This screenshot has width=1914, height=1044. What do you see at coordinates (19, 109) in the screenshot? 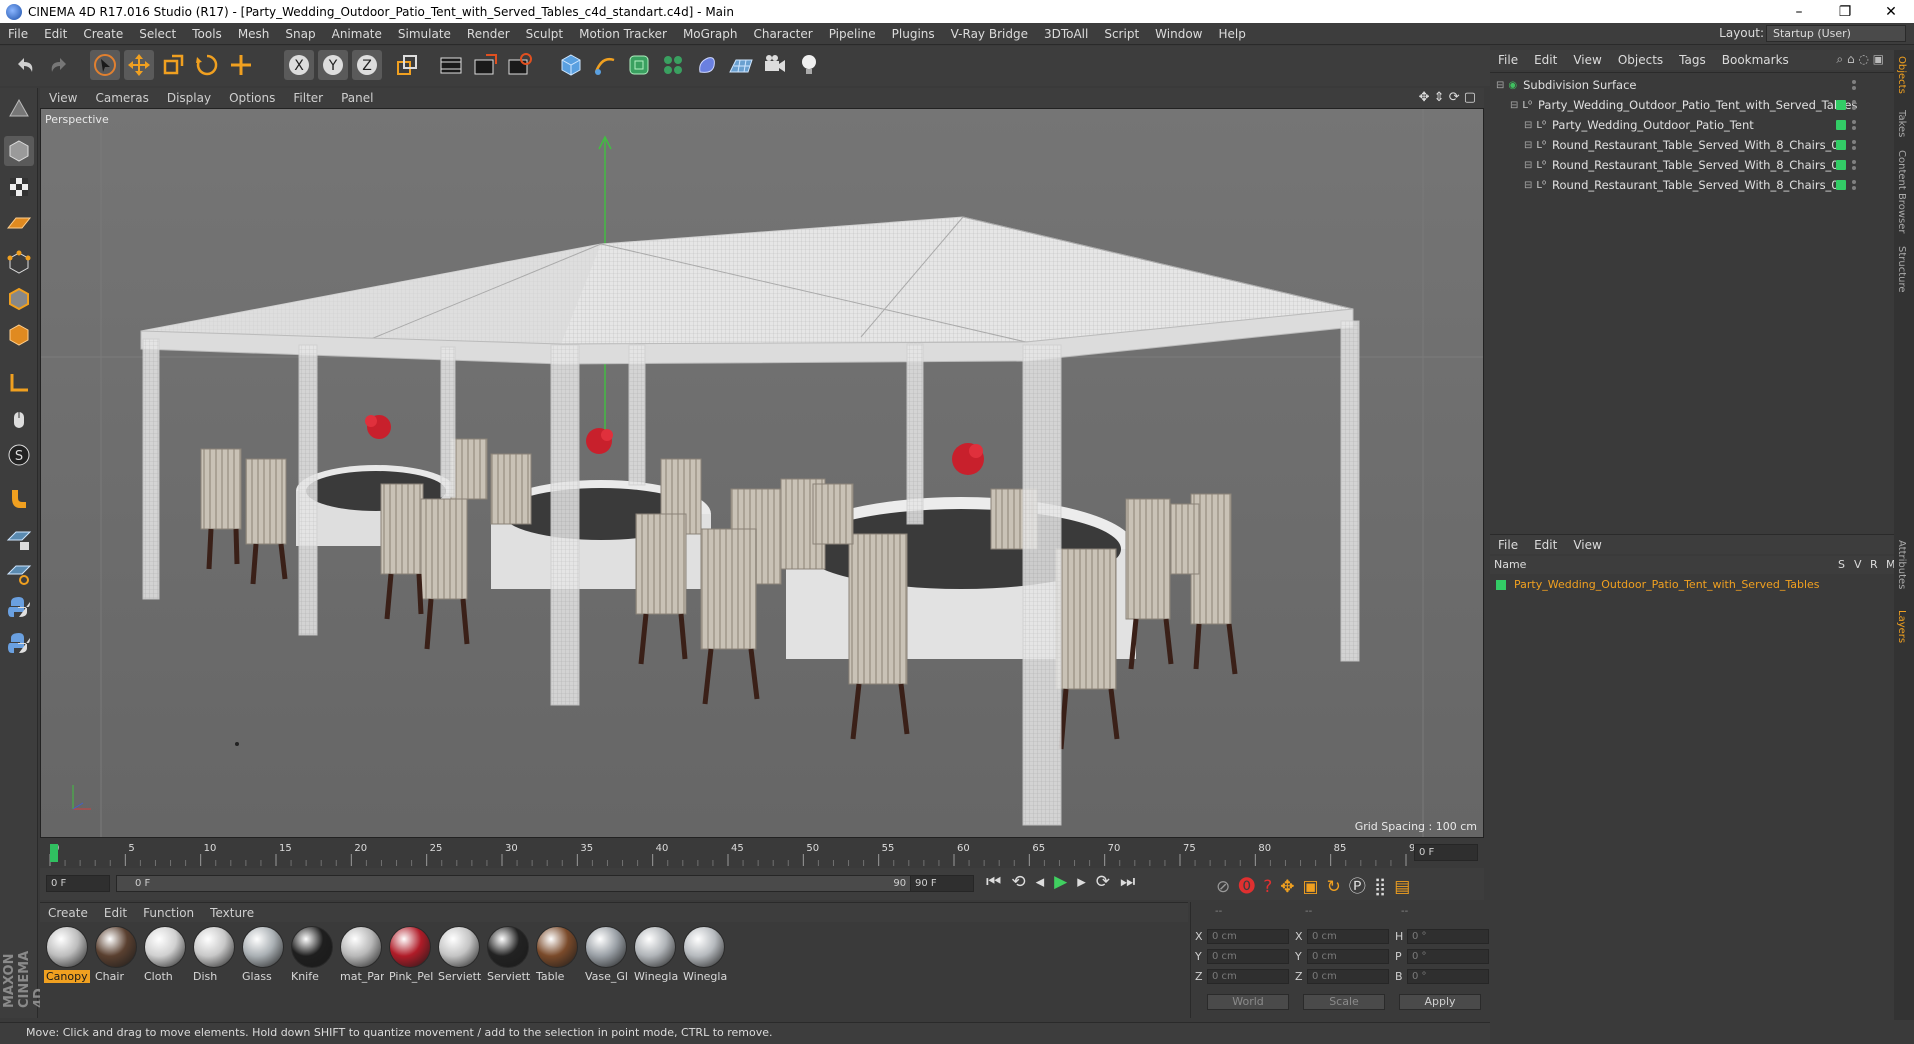
I see `make-editable-icon` at bounding box center [19, 109].